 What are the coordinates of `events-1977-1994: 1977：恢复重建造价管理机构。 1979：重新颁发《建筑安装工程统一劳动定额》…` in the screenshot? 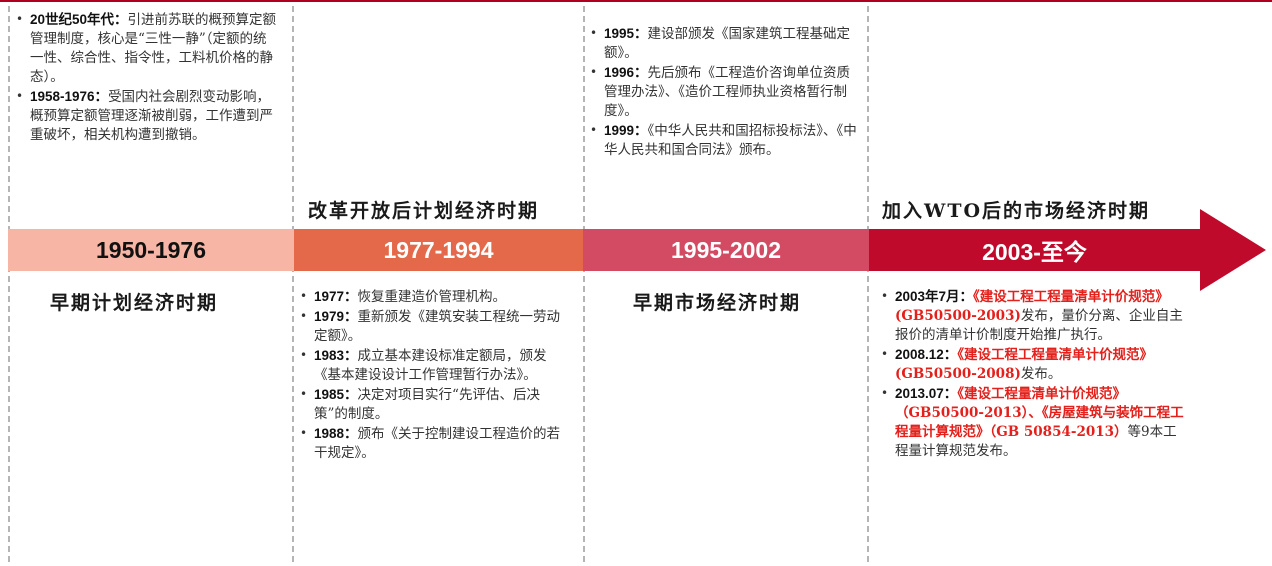 It's located at (436, 375).